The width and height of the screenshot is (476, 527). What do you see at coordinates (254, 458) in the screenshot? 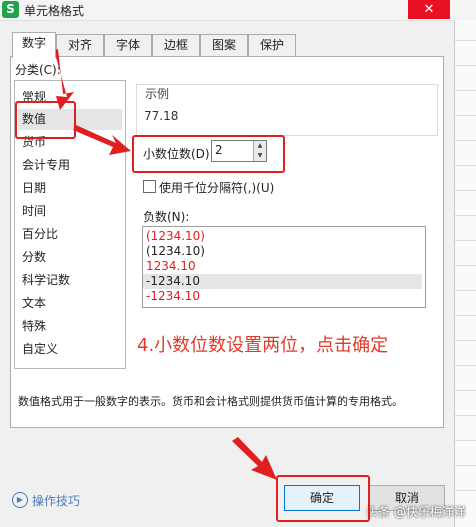
I see `arrow-to-ok` at bounding box center [254, 458].